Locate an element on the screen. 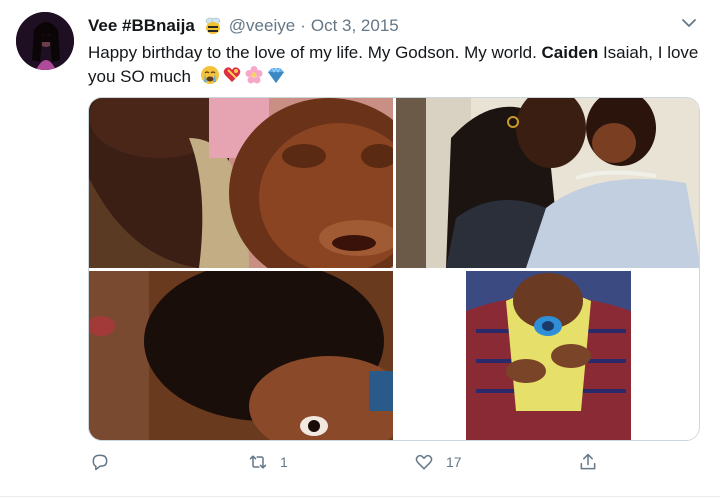 The width and height of the screenshot is (720, 497). share-icon is located at coordinates (588, 461).